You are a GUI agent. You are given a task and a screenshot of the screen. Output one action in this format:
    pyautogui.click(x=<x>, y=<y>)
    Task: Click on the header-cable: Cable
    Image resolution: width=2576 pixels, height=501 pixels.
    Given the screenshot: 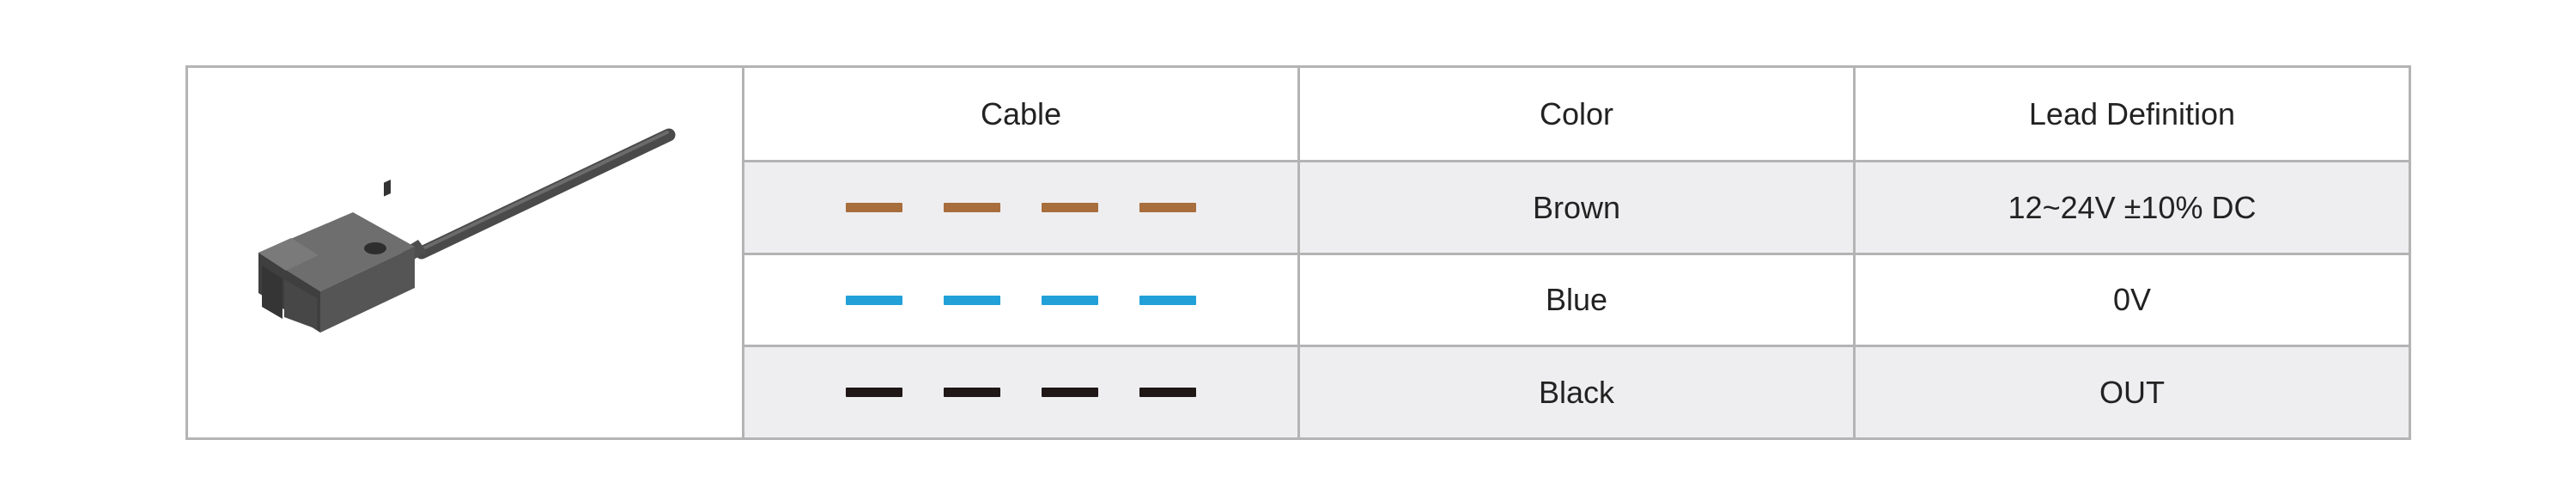 What is the action you would take?
    pyautogui.click(x=1020, y=114)
    